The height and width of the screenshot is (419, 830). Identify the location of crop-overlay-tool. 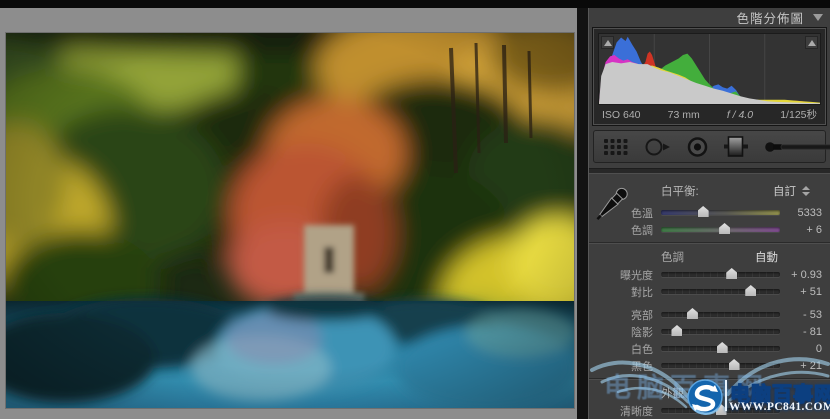
(616, 146).